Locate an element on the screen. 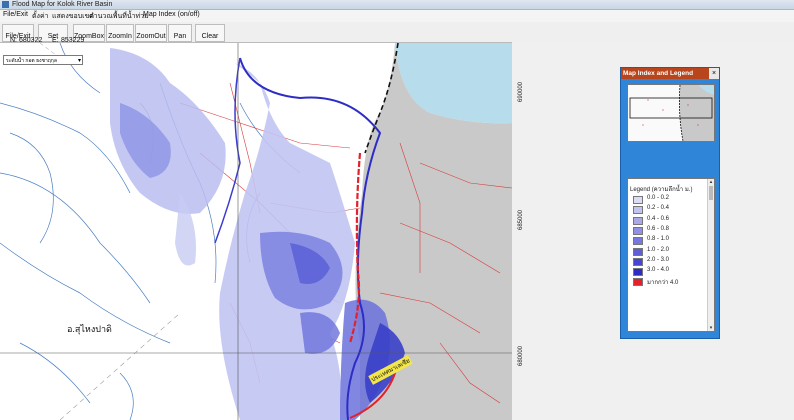 The width and height of the screenshot is (794, 420). legend-title: Legend (ความลึกน้ำ ม.) is located at coordinates (661, 190).